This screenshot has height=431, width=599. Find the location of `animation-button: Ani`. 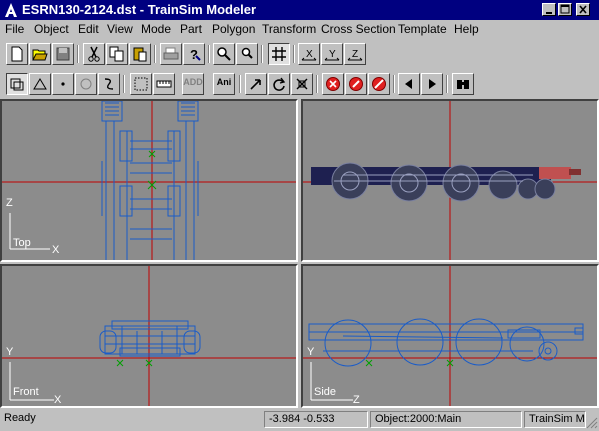

animation-button: Ani is located at coordinates (224, 84).